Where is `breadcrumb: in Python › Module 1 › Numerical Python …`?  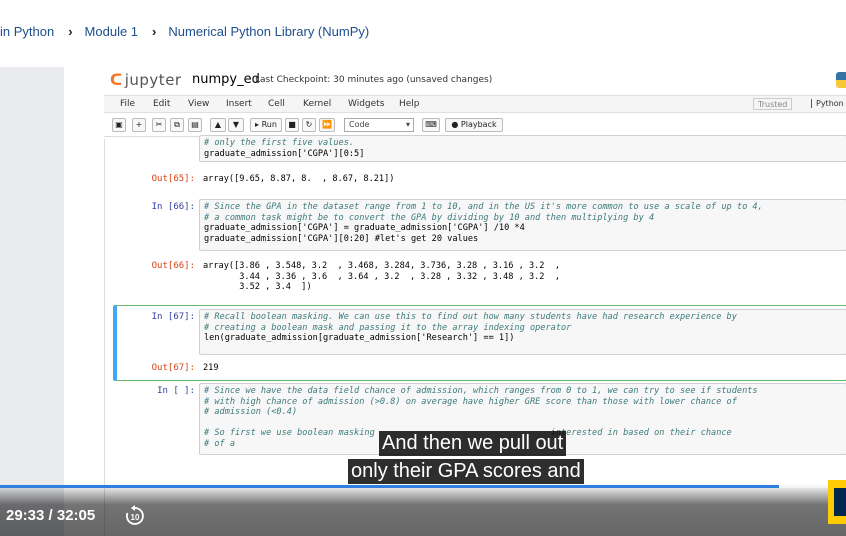
breadcrumb: in Python › Module 1 › Numerical Python … is located at coordinates (423, 31).